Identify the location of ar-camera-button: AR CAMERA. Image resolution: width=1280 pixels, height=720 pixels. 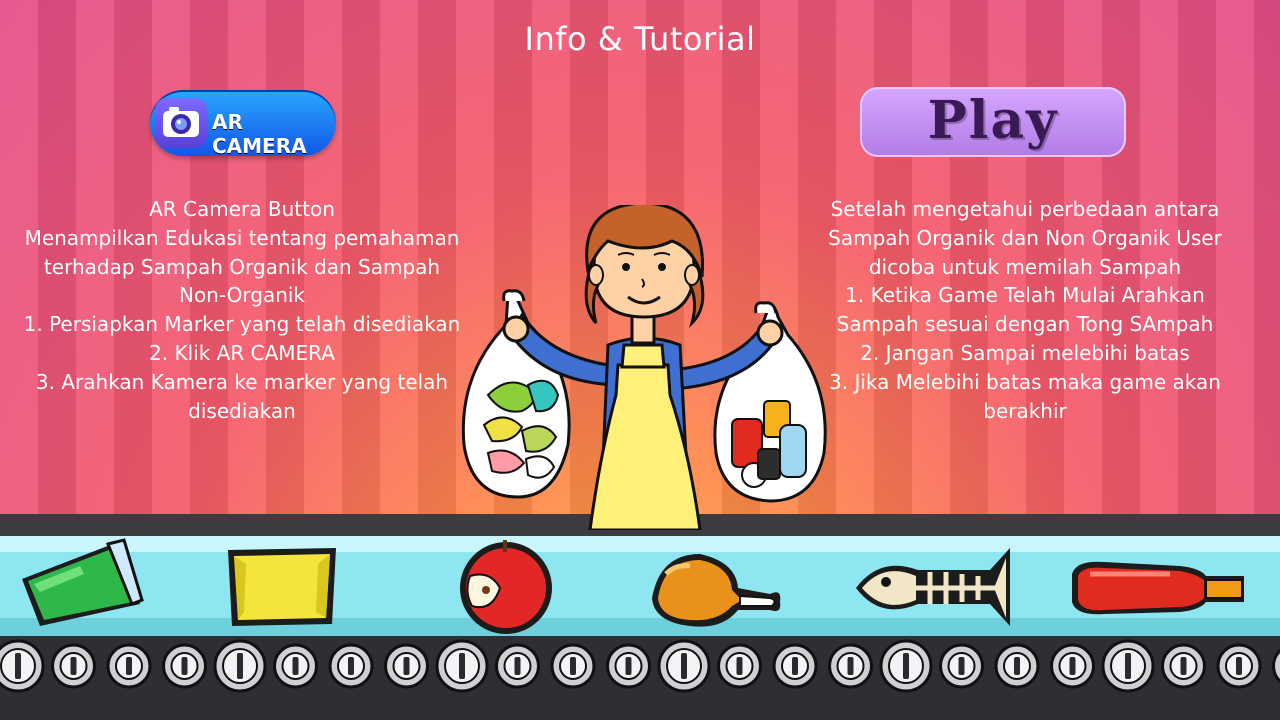
(243, 124).